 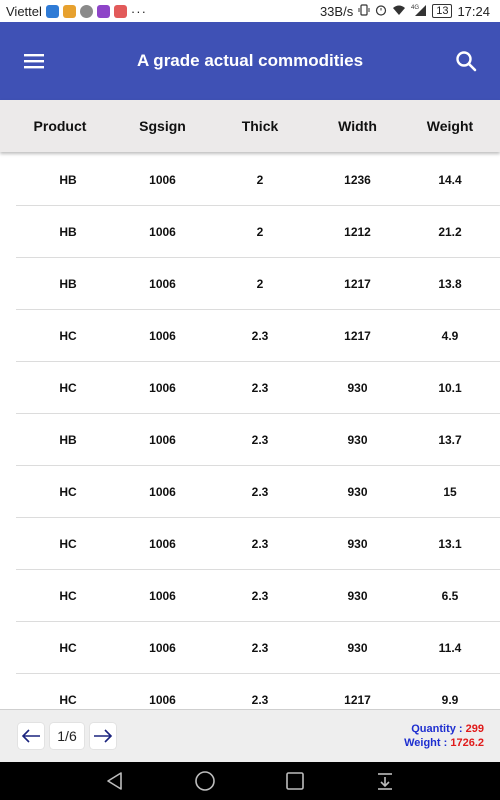 I want to click on search-button, so click(x=466, y=61).